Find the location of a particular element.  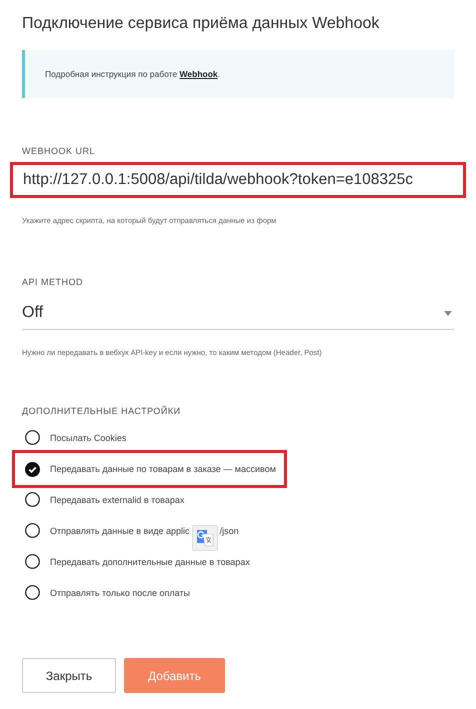

close-button: Закрыть is located at coordinates (69, 675).